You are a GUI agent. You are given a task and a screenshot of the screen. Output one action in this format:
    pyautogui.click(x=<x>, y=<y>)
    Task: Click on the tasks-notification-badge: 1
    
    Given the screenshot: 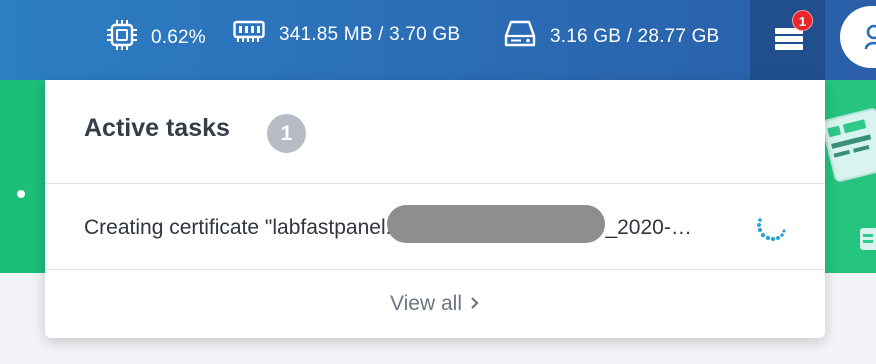 What is the action you would take?
    pyautogui.click(x=802, y=20)
    